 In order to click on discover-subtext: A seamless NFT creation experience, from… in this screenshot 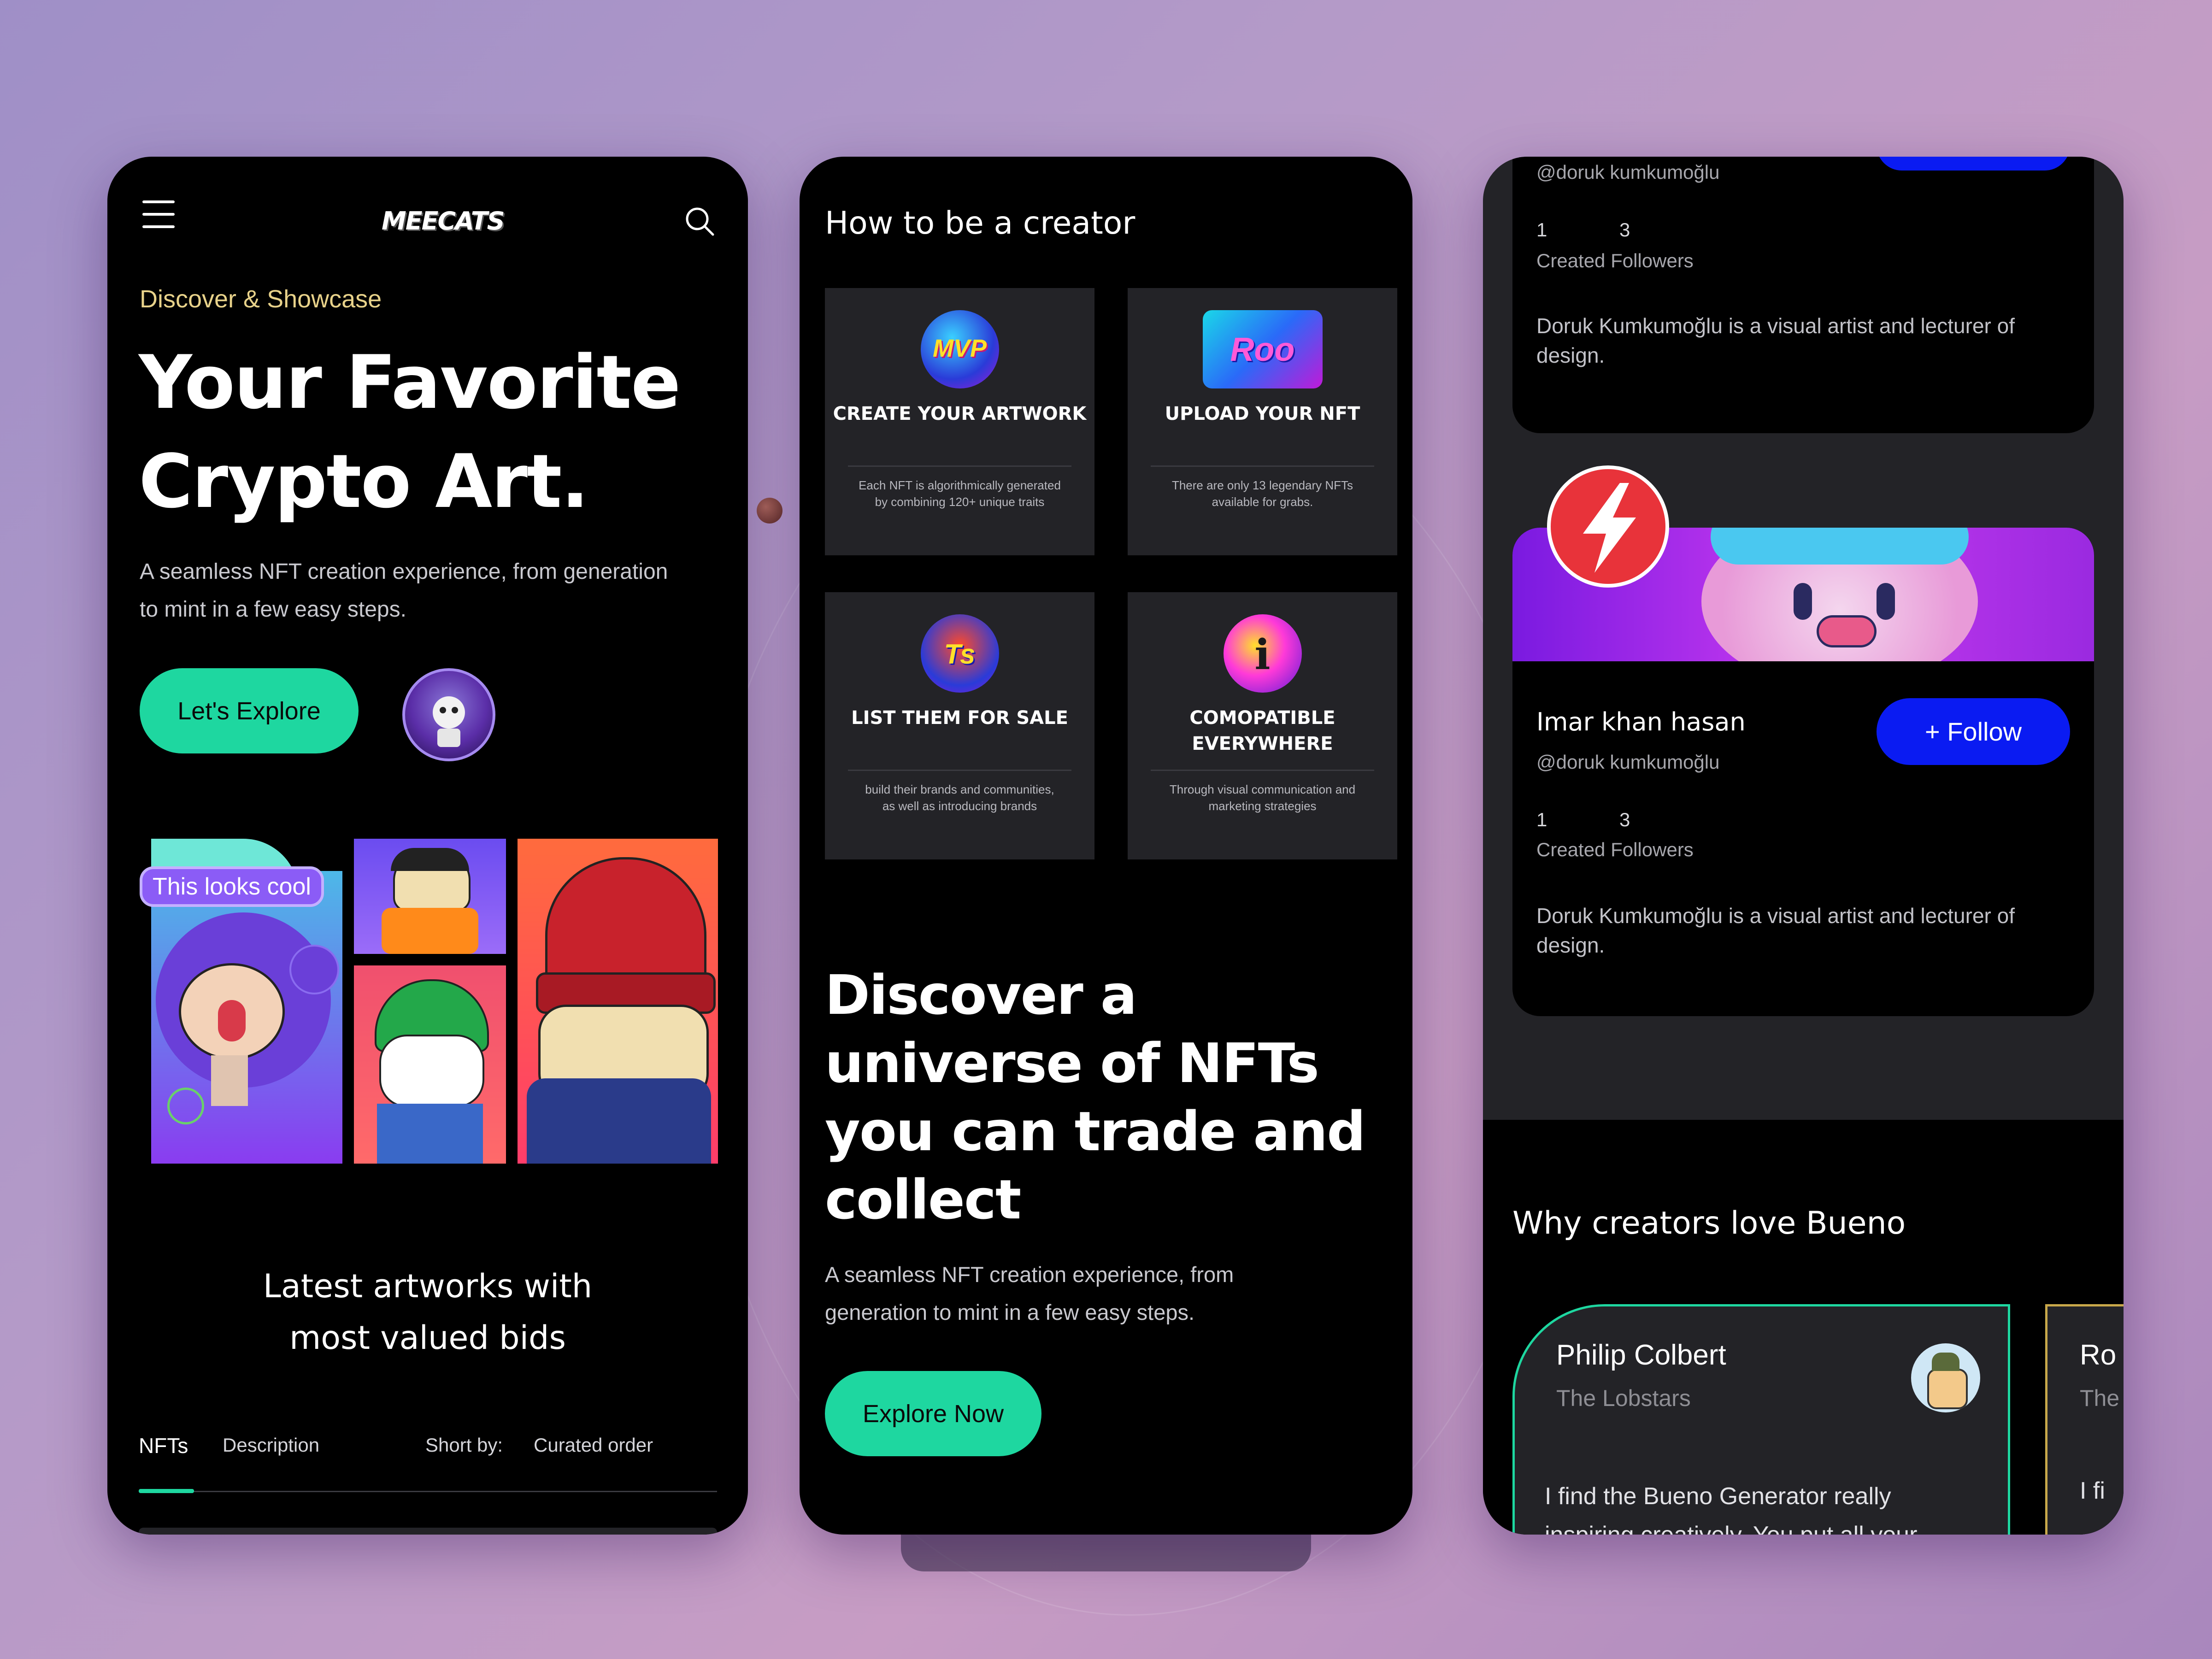, I will do `click(1029, 1293)`.